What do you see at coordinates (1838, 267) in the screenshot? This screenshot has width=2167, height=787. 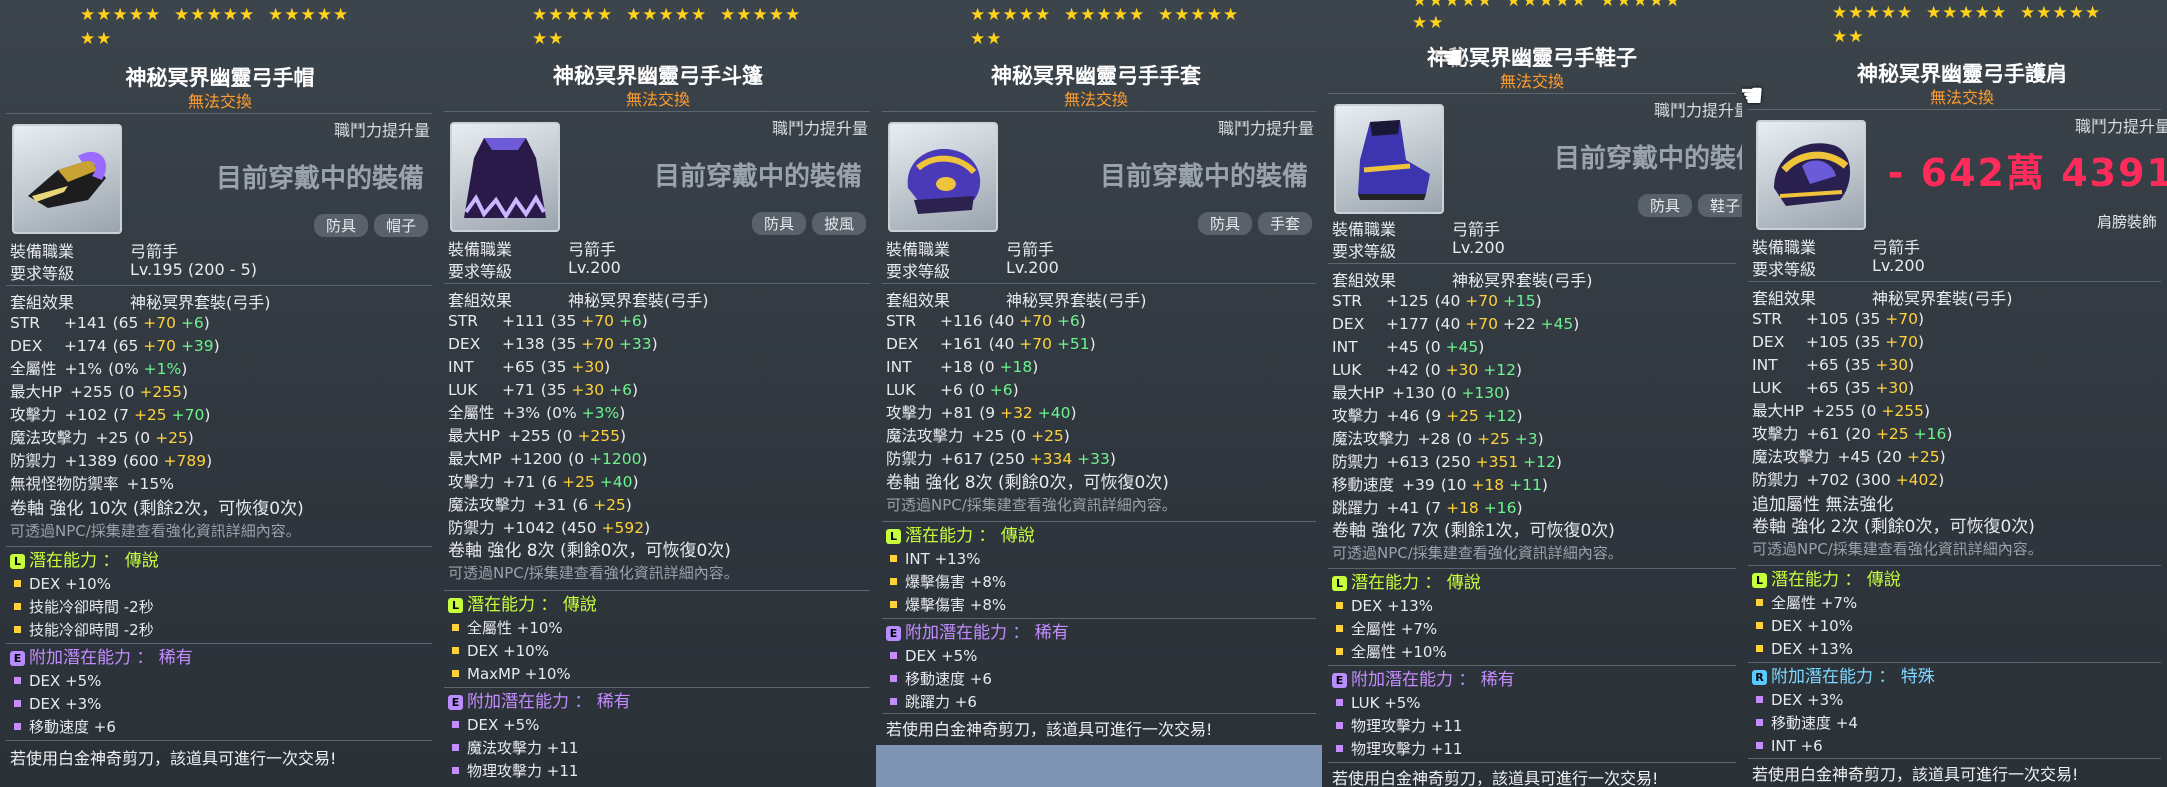 I see `level-row: 要求等級 Lv.200` at bounding box center [1838, 267].